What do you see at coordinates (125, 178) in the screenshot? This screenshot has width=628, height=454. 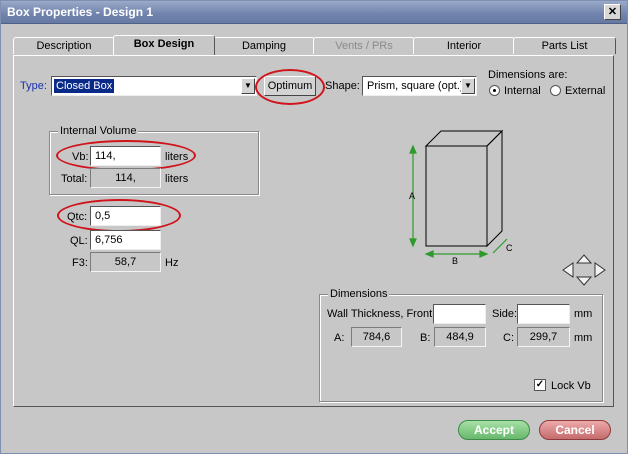 I see `total-value: 114,` at bounding box center [125, 178].